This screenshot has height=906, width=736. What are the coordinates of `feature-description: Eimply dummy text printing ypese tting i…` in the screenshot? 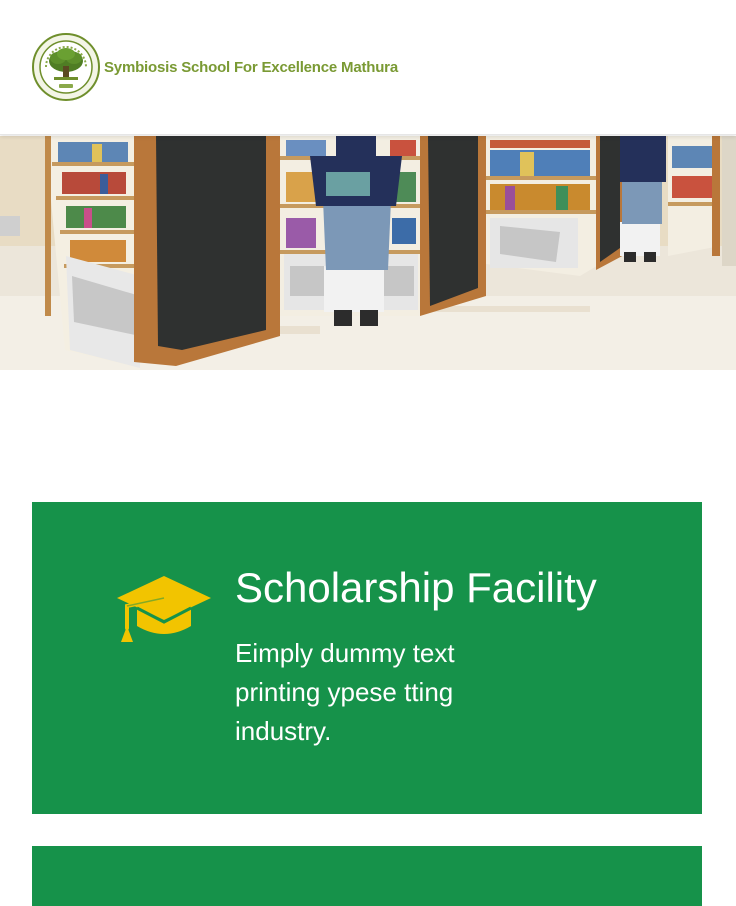 It's located at (345, 692).